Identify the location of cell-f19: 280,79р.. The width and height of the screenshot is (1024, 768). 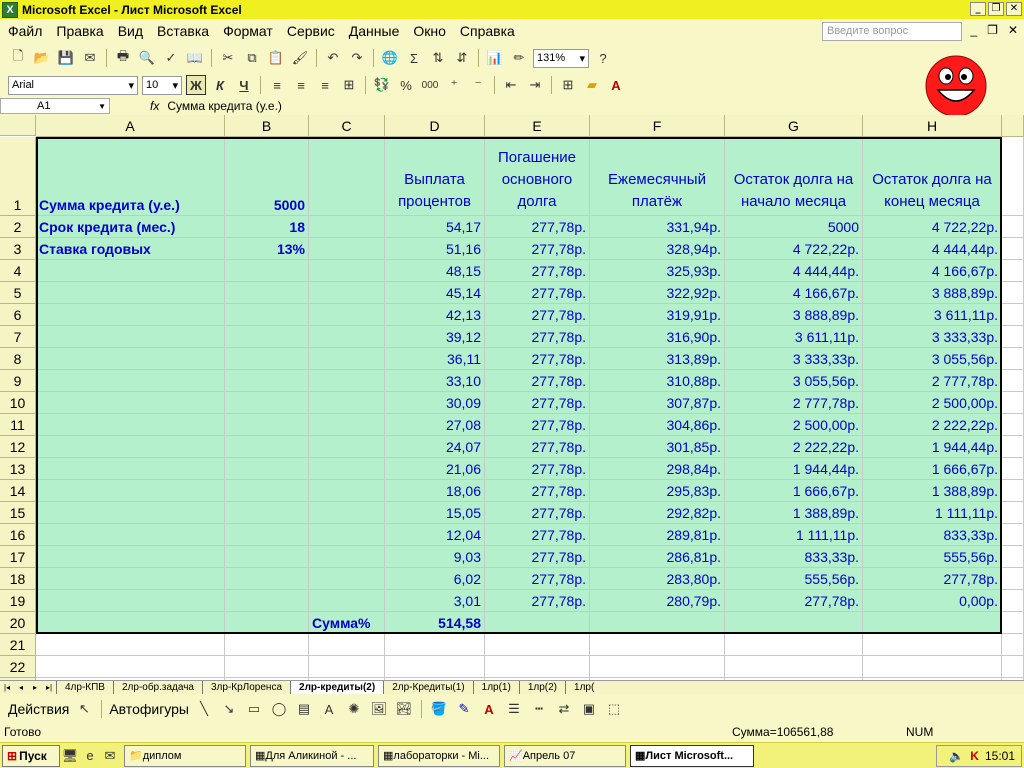
(657, 601).